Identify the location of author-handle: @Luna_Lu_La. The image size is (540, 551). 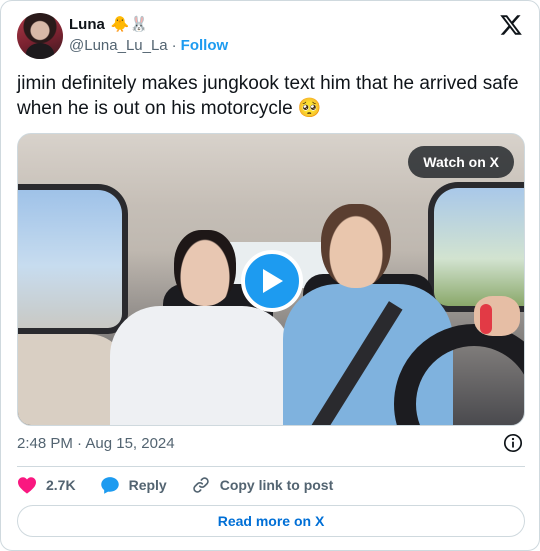
(118, 45).